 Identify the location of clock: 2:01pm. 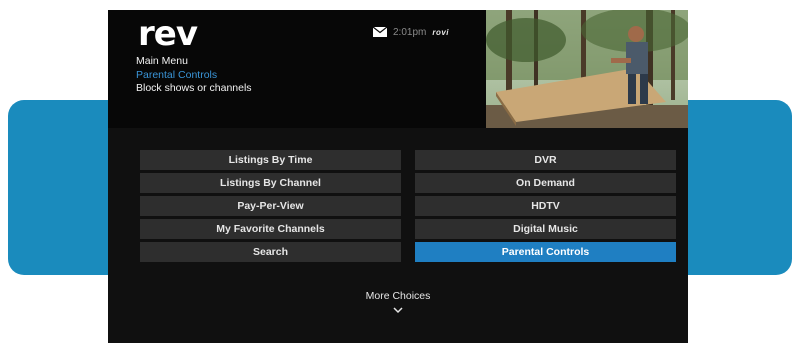
(410, 32).